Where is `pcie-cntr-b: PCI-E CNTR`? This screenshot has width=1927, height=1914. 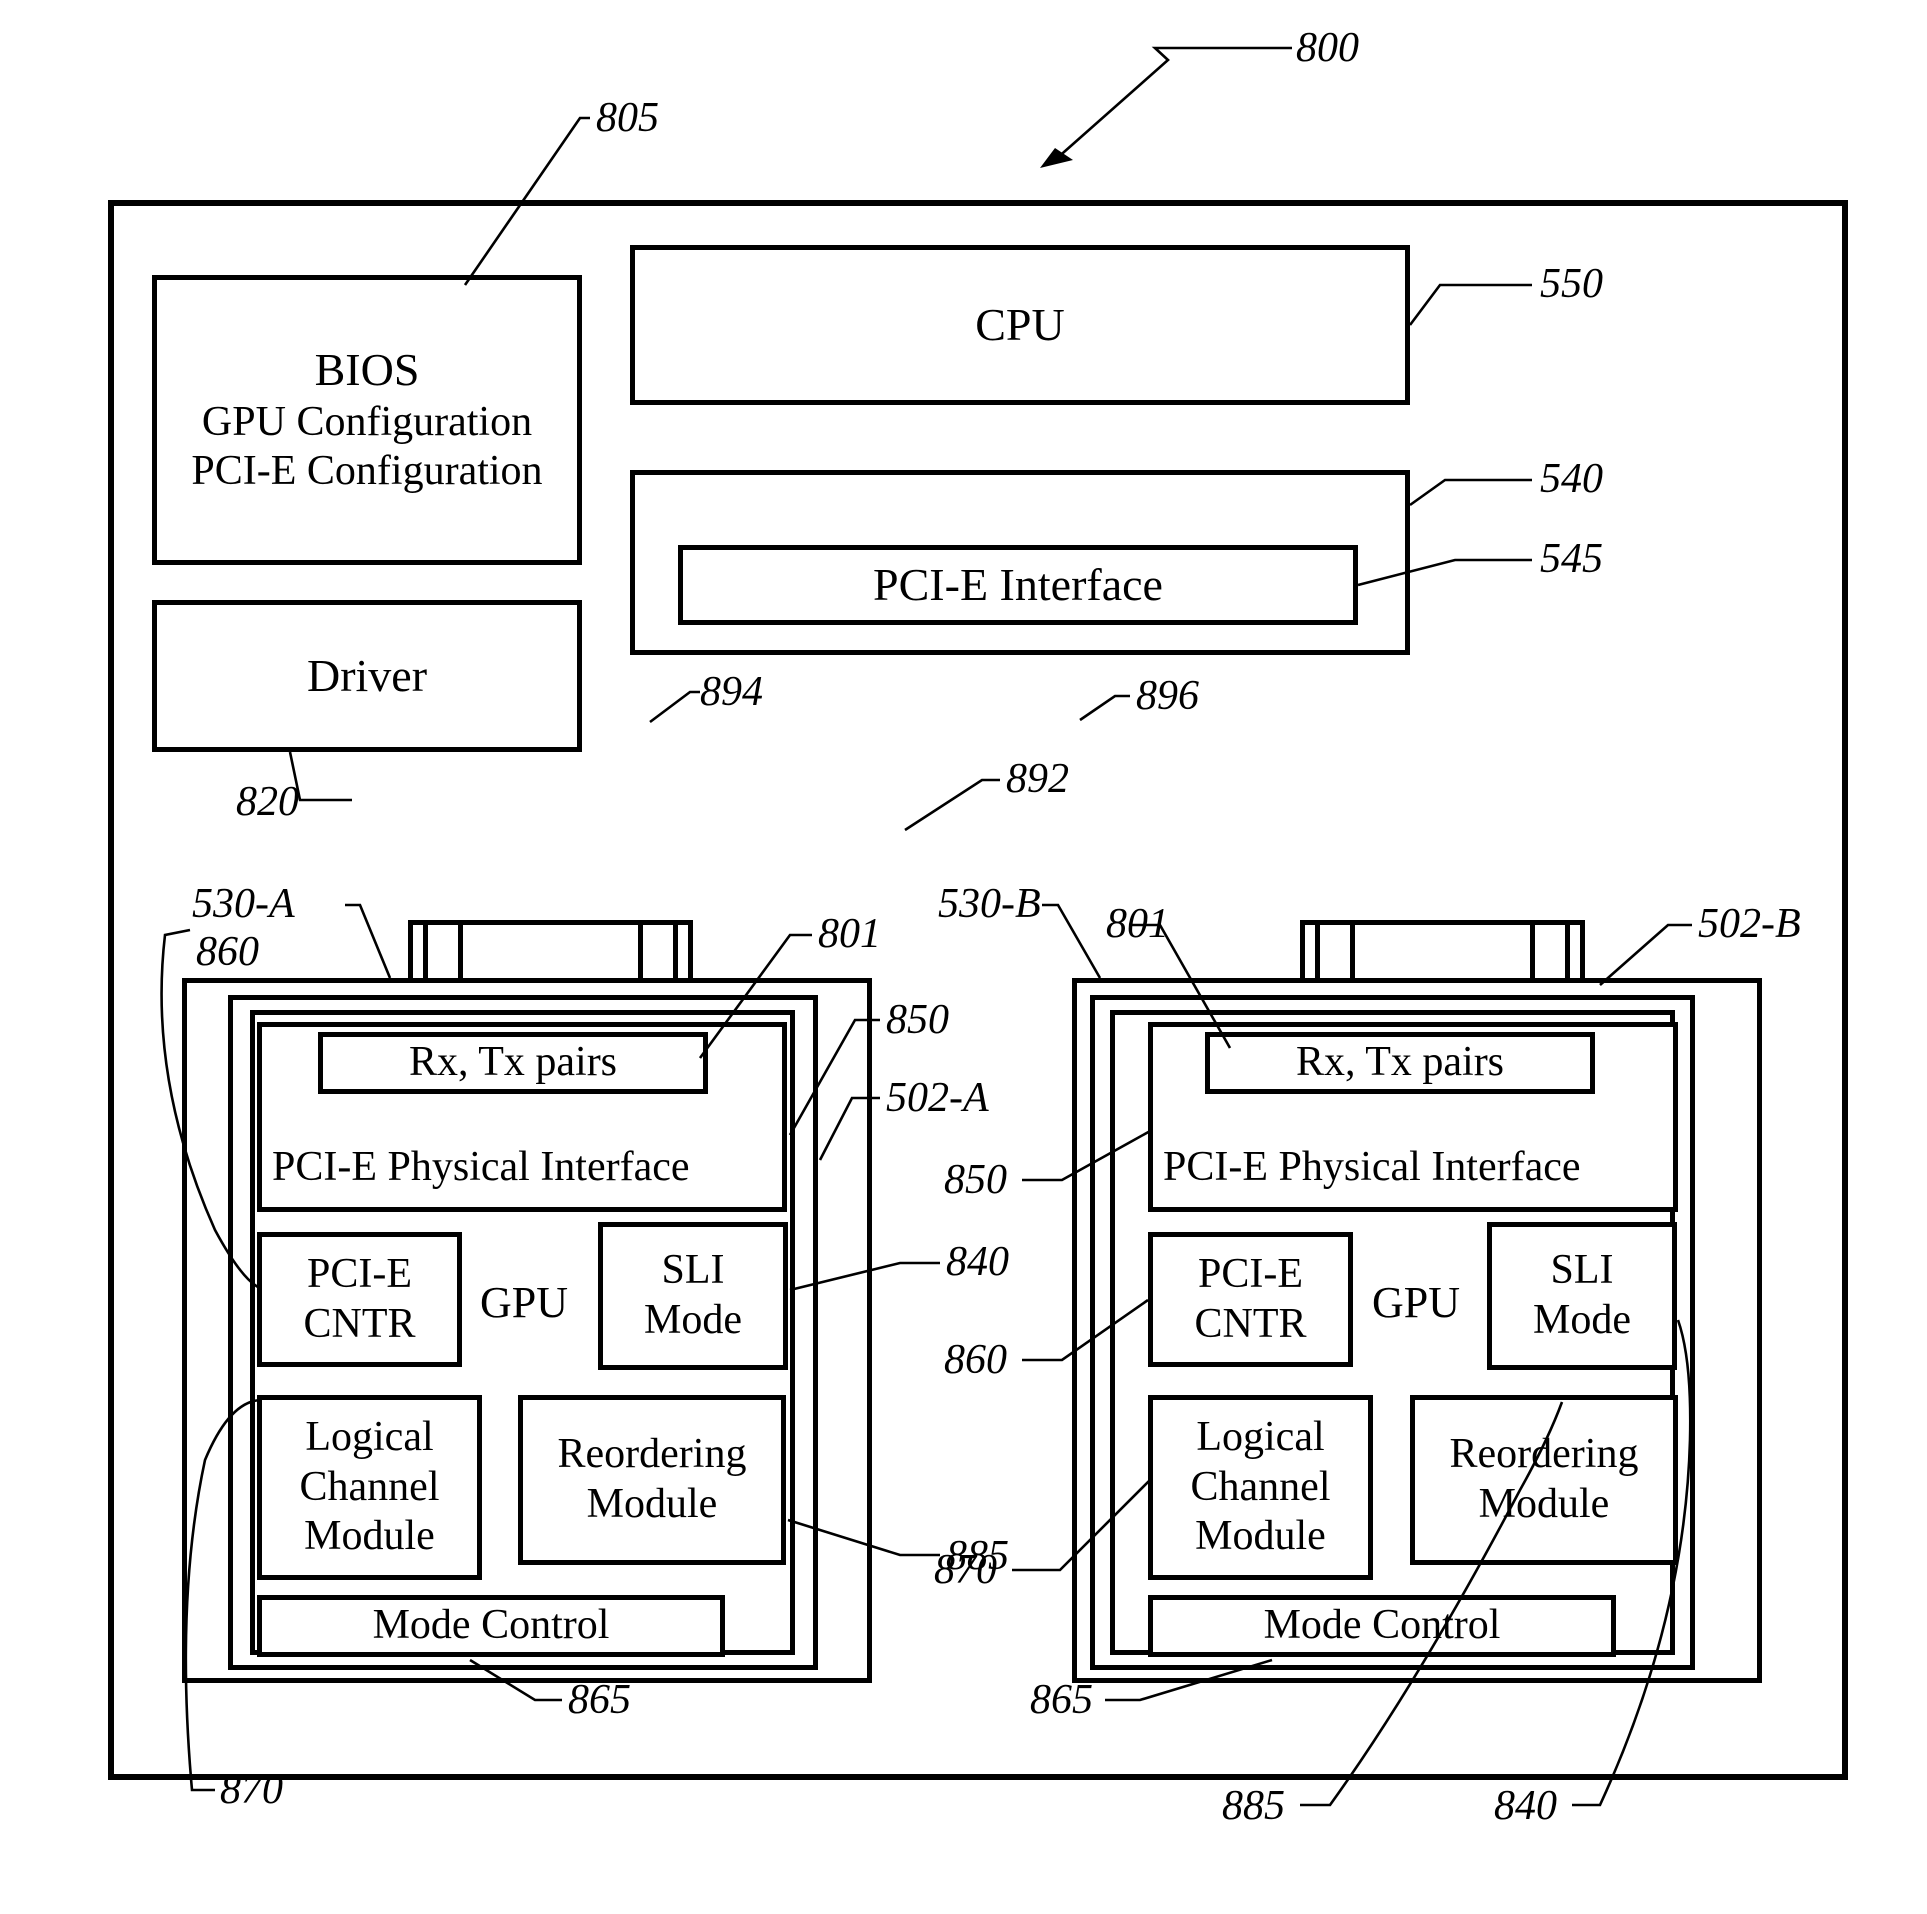 pcie-cntr-b: PCI-E CNTR is located at coordinates (1250, 1299).